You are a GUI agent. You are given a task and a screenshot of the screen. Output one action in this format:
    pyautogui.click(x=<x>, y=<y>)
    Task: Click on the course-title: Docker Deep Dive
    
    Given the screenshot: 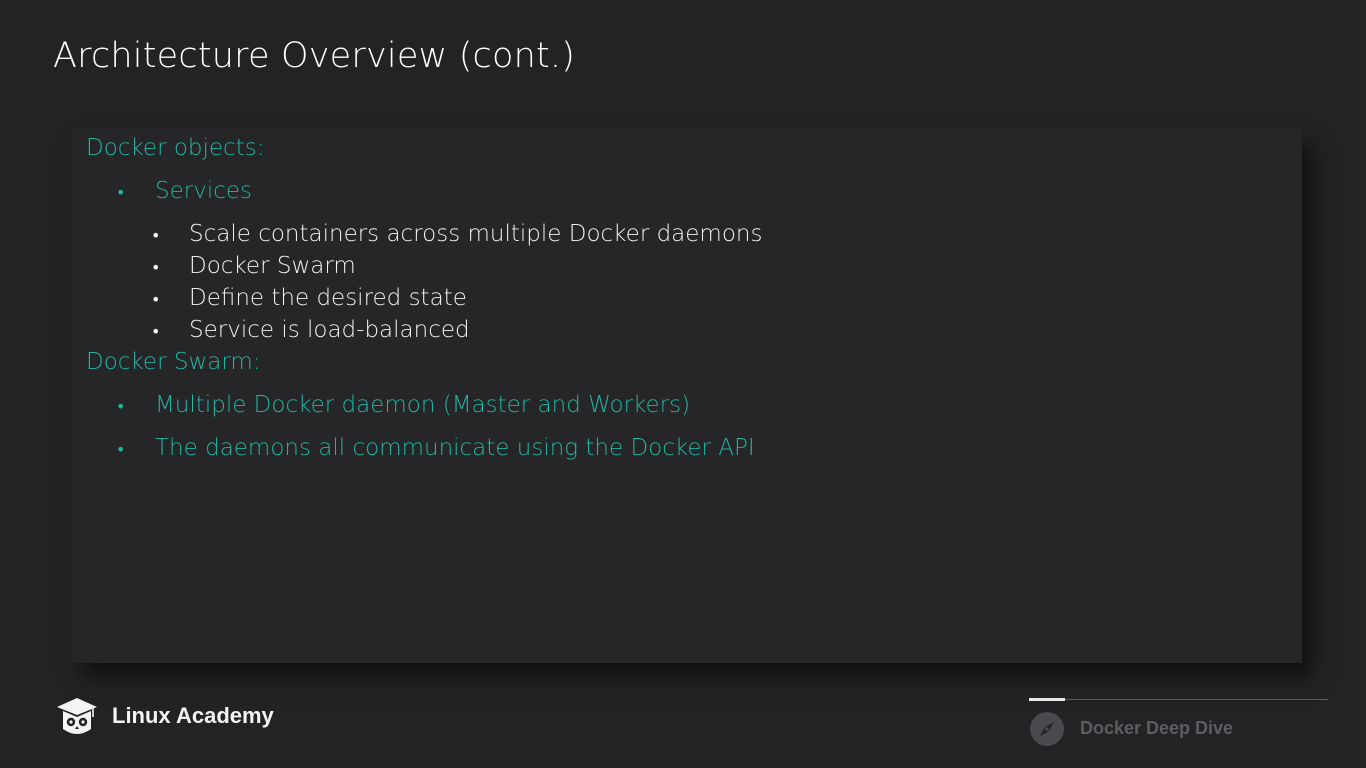 What is the action you would take?
    pyautogui.click(x=1157, y=728)
    